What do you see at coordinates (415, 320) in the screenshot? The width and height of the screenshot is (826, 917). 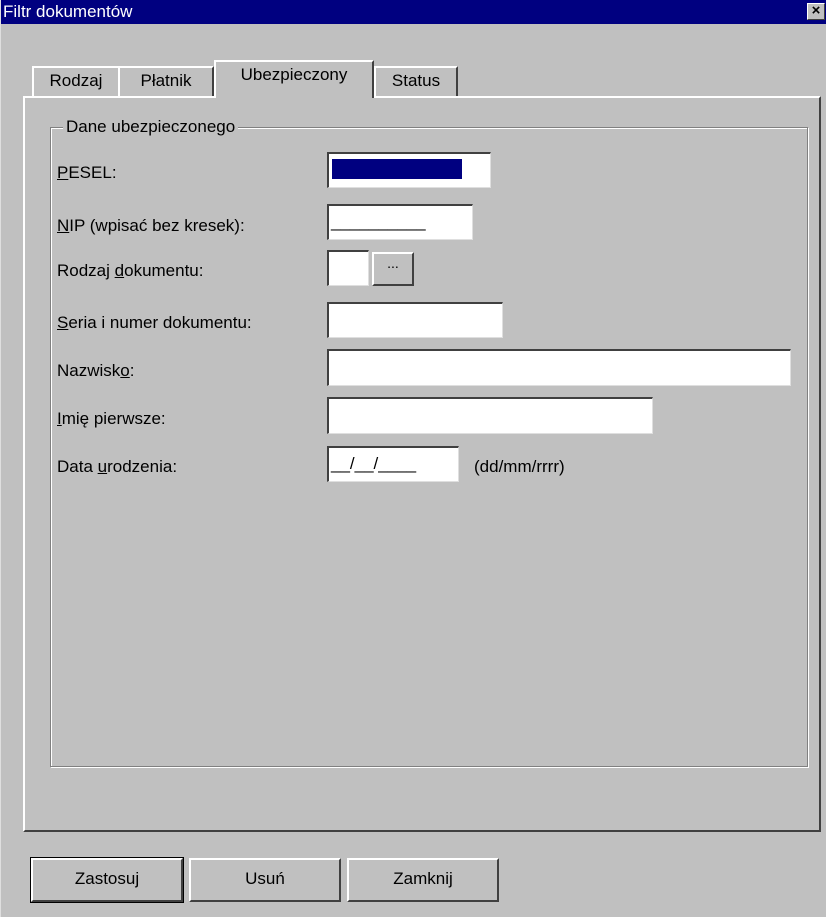 I see `doc-number-input` at bounding box center [415, 320].